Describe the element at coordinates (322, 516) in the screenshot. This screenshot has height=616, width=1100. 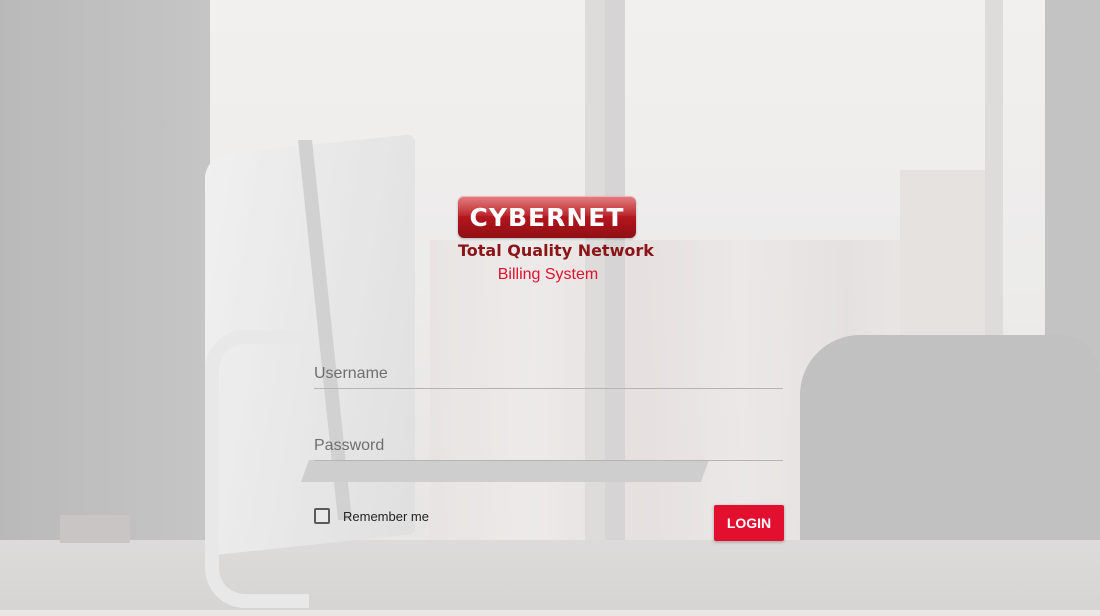
I see `remember-me-checkbox` at that location.